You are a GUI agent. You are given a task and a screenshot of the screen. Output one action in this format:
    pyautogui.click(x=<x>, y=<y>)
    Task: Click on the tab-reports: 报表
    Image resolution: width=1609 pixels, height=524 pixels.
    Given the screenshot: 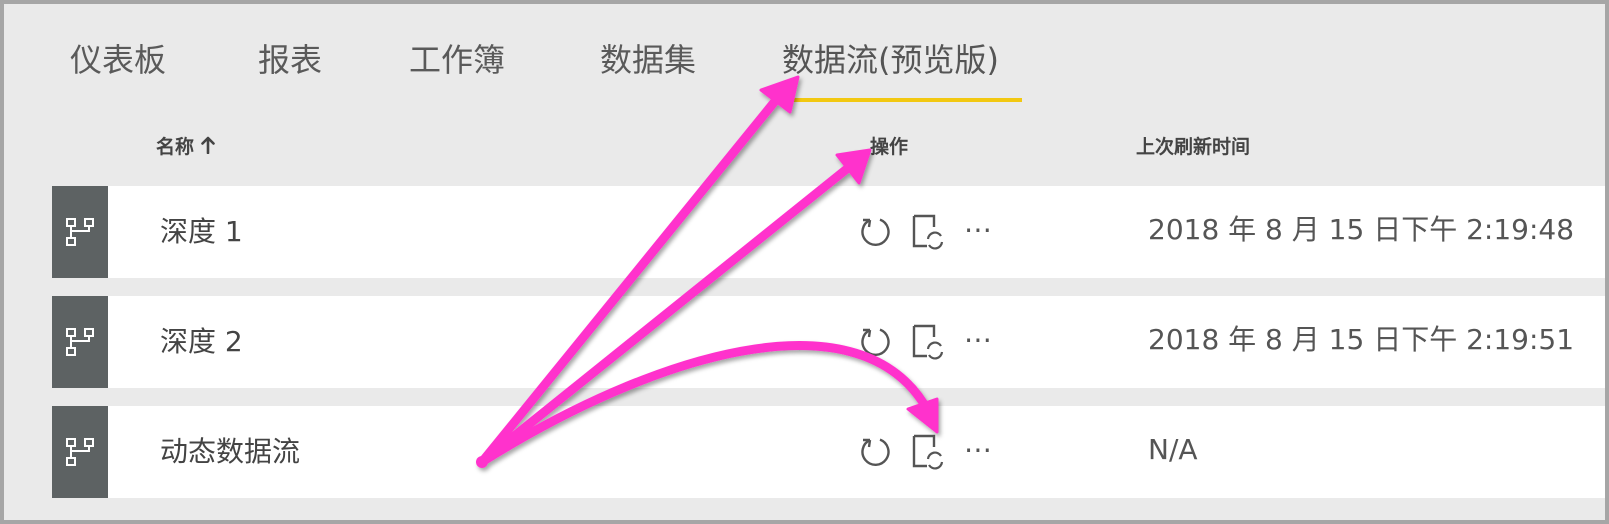 What is the action you would take?
    pyautogui.click(x=290, y=60)
    